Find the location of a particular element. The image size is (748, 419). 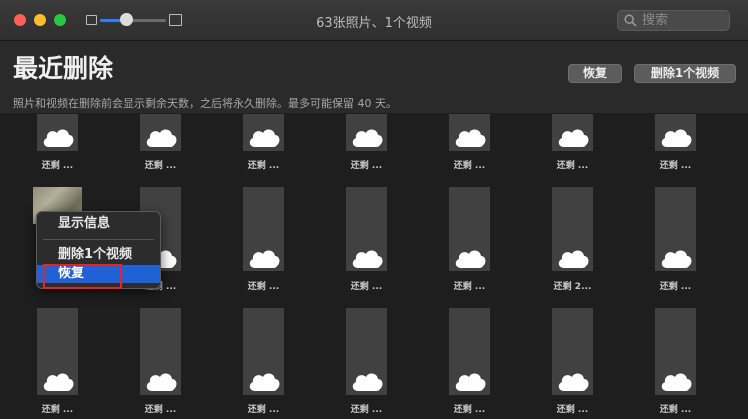

window-title: 63张照片、1个视频 is located at coordinates (374, 23).